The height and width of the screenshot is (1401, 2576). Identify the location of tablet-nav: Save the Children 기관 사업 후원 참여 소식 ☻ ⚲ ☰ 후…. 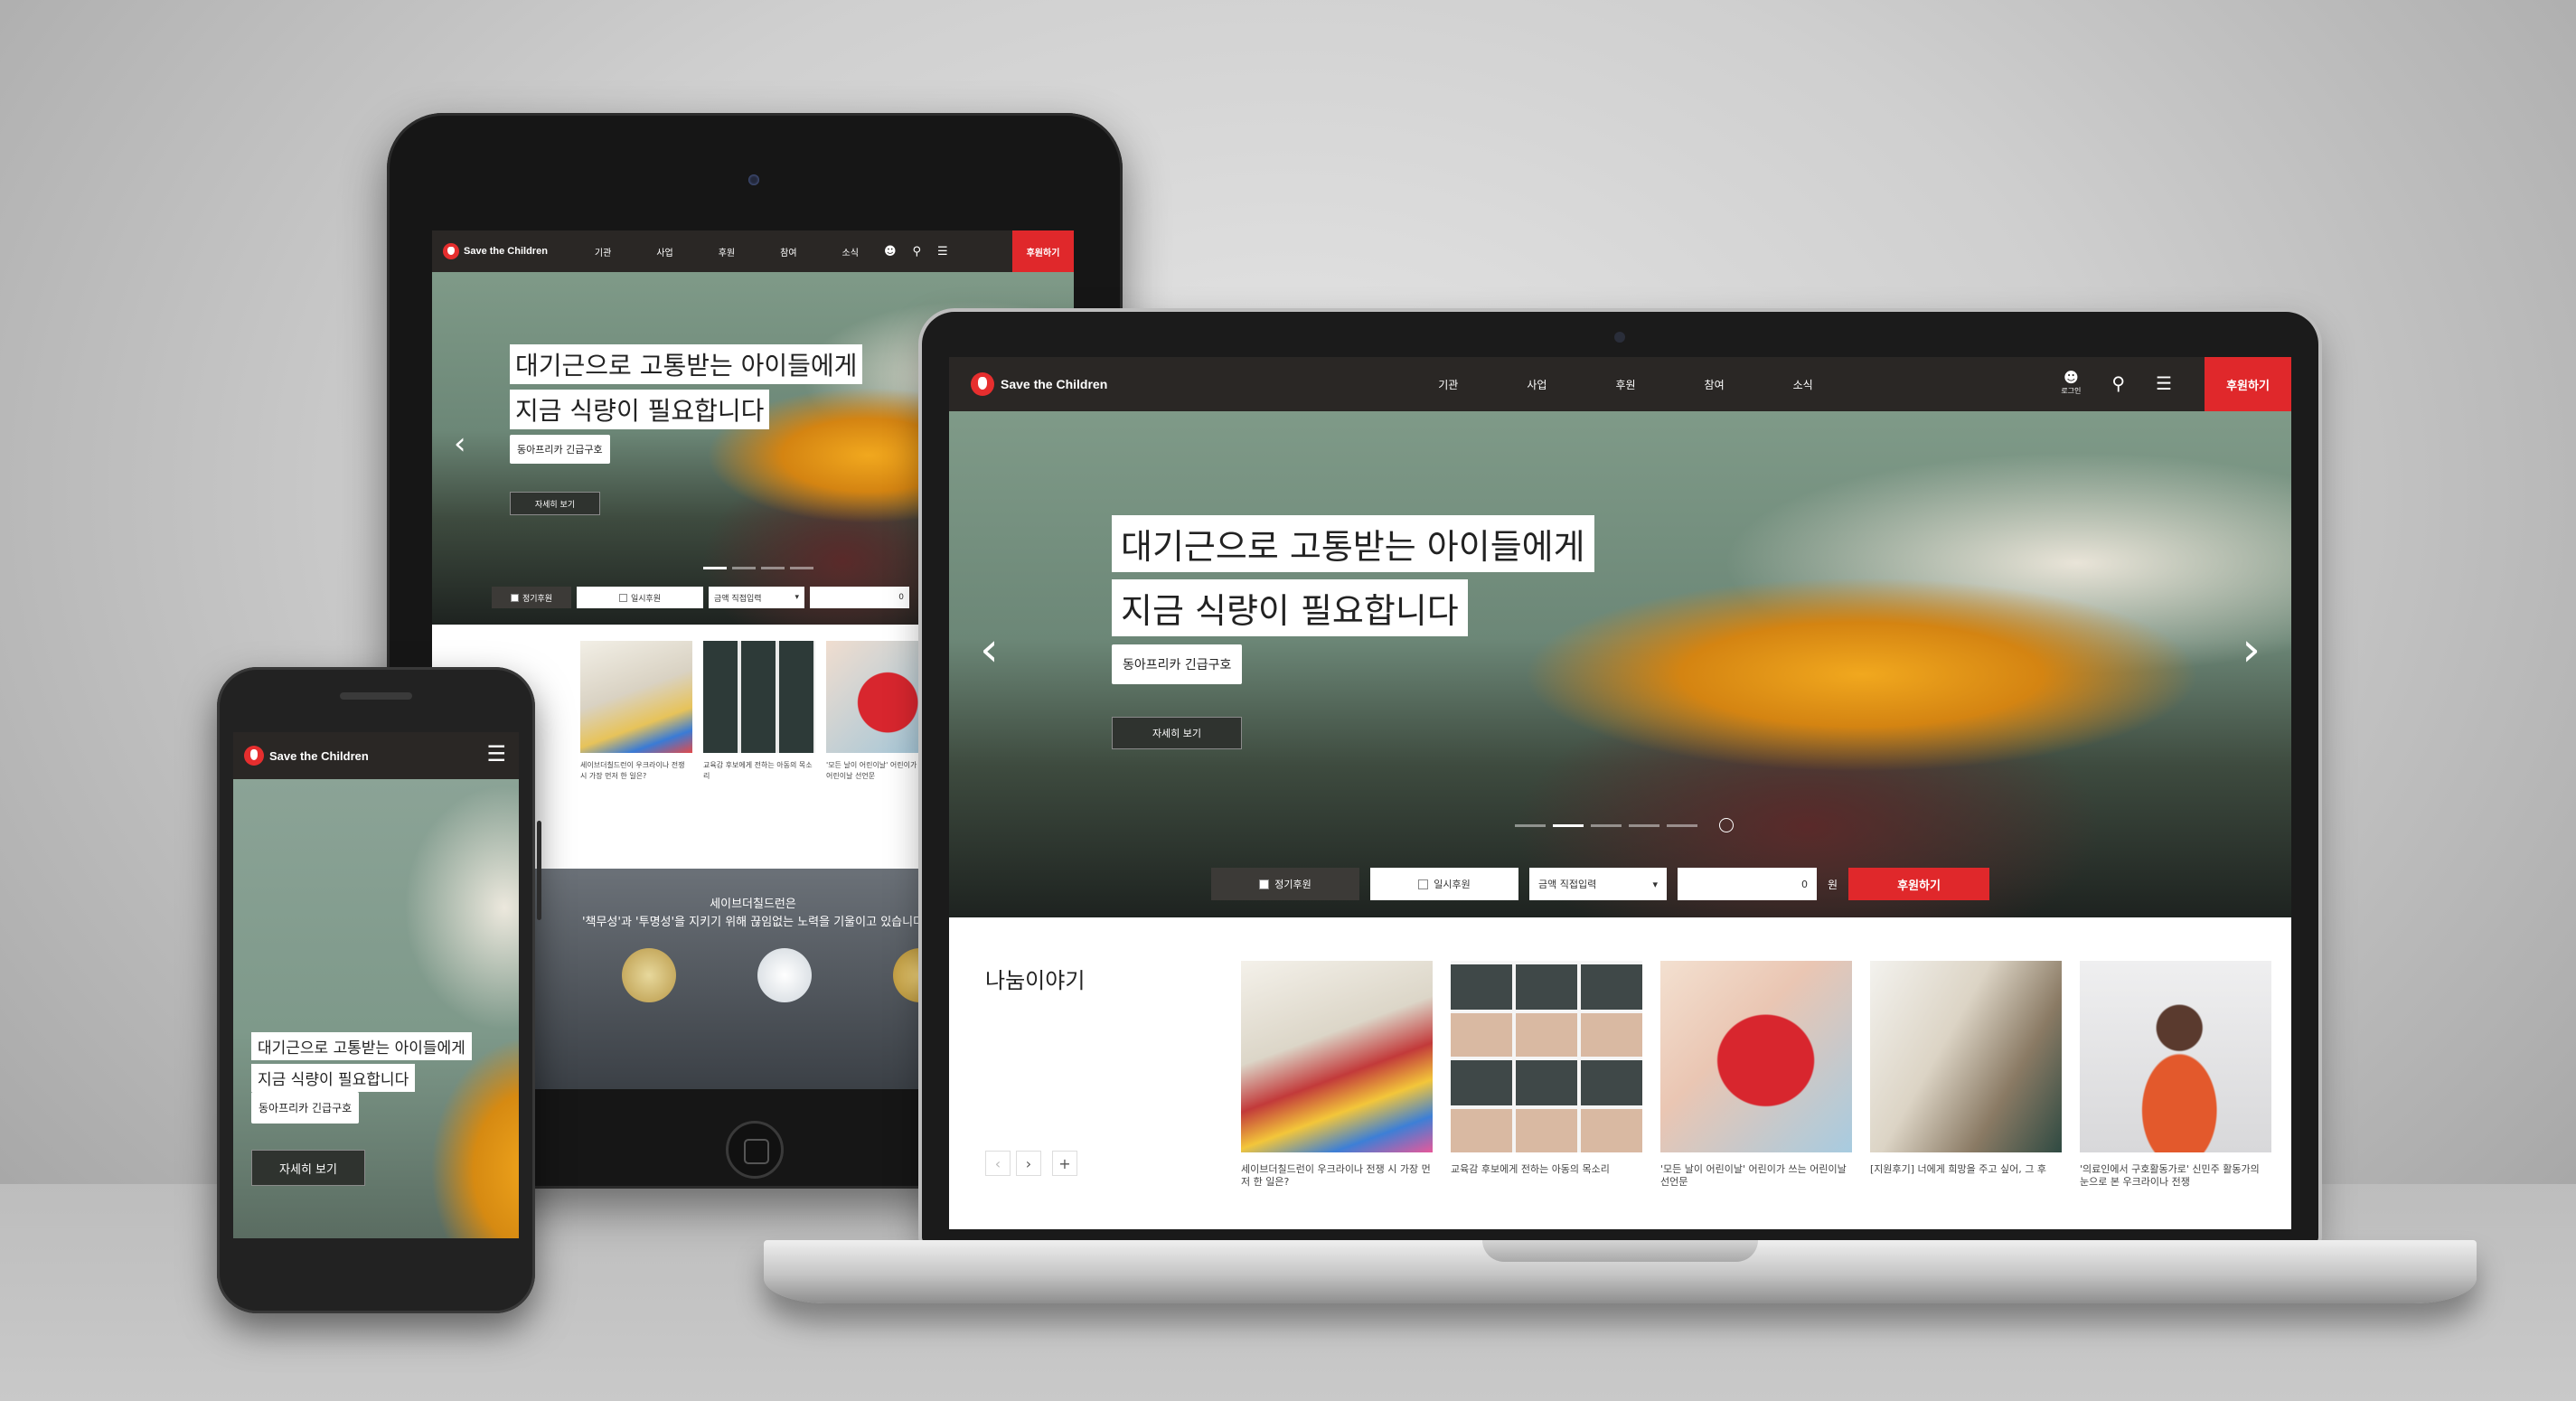
(753, 251).